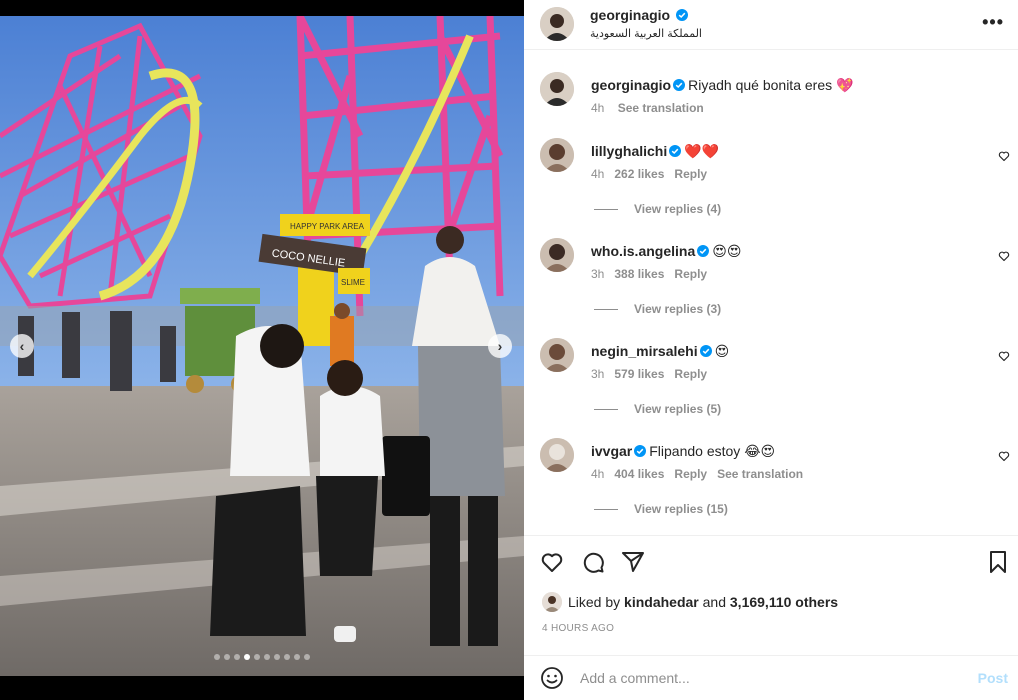 The width and height of the screenshot is (1018, 700). What do you see at coordinates (722, 351) in the screenshot?
I see `comment-text: 😍` at bounding box center [722, 351].